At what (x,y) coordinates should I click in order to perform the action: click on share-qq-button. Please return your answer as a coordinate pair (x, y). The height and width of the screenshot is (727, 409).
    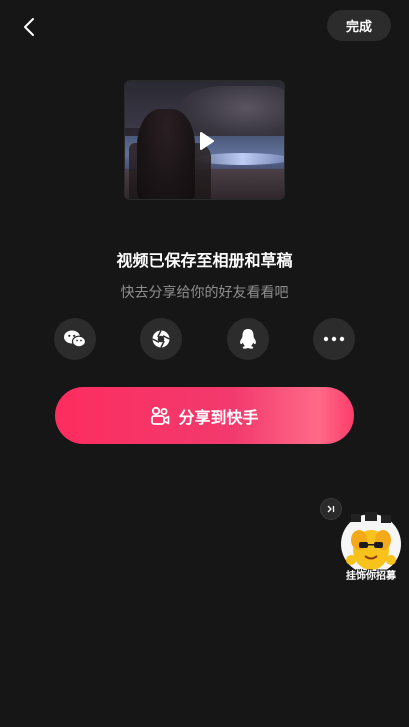
    Looking at the image, I should click on (248, 339).